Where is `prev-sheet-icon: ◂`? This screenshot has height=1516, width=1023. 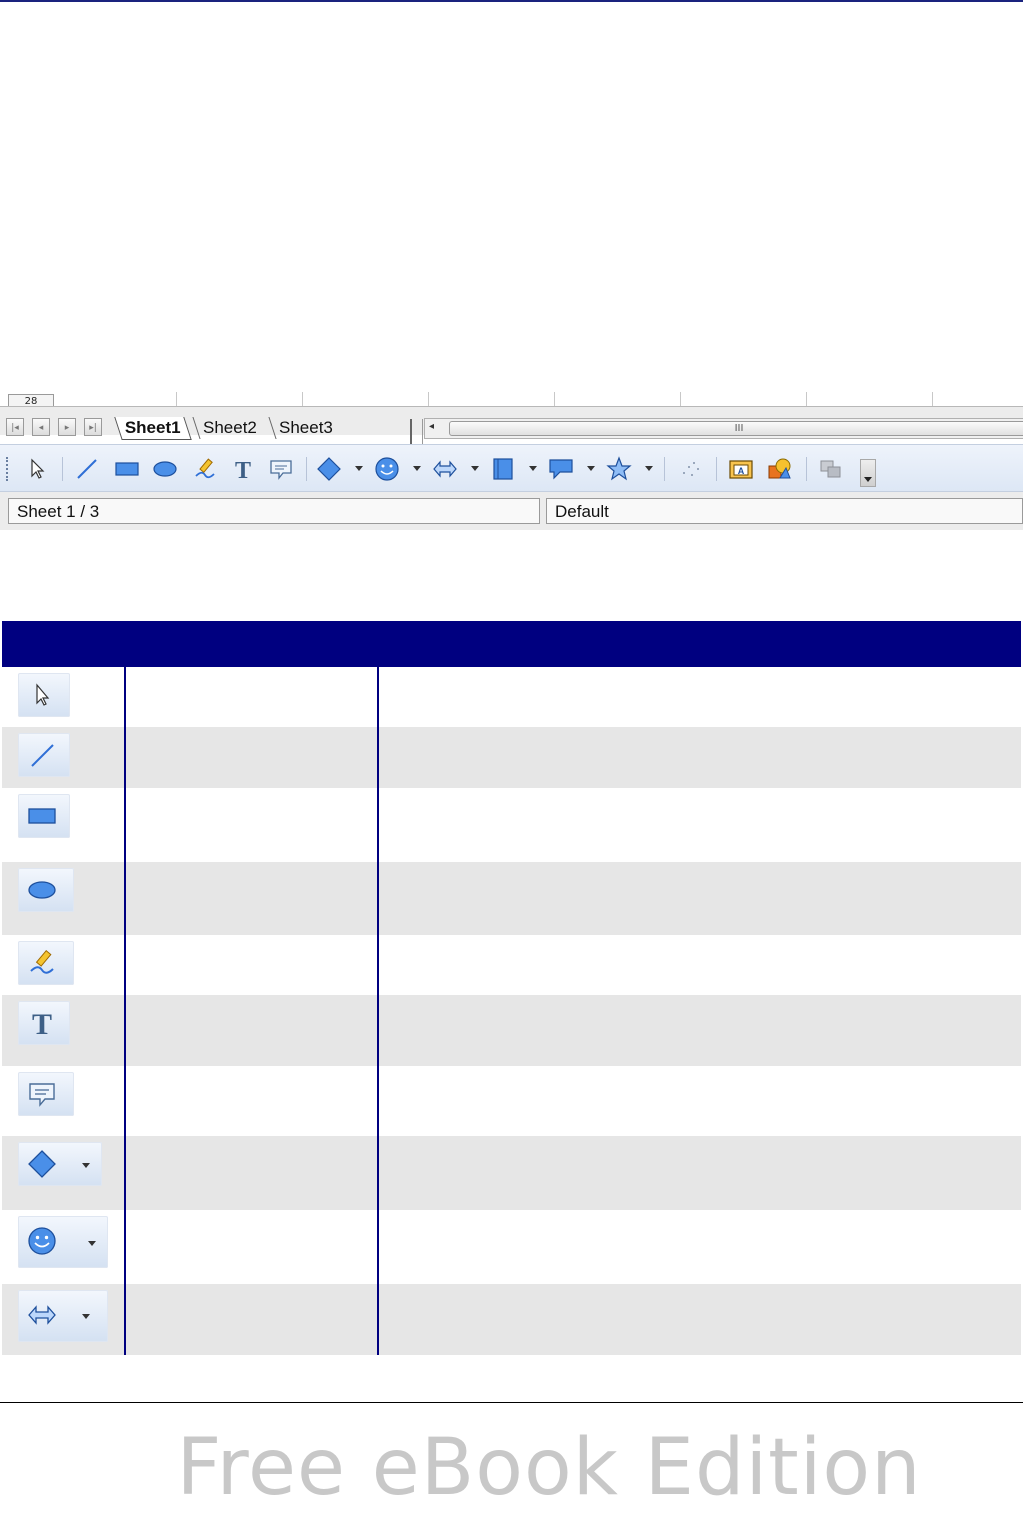 prev-sheet-icon: ◂ is located at coordinates (41, 427).